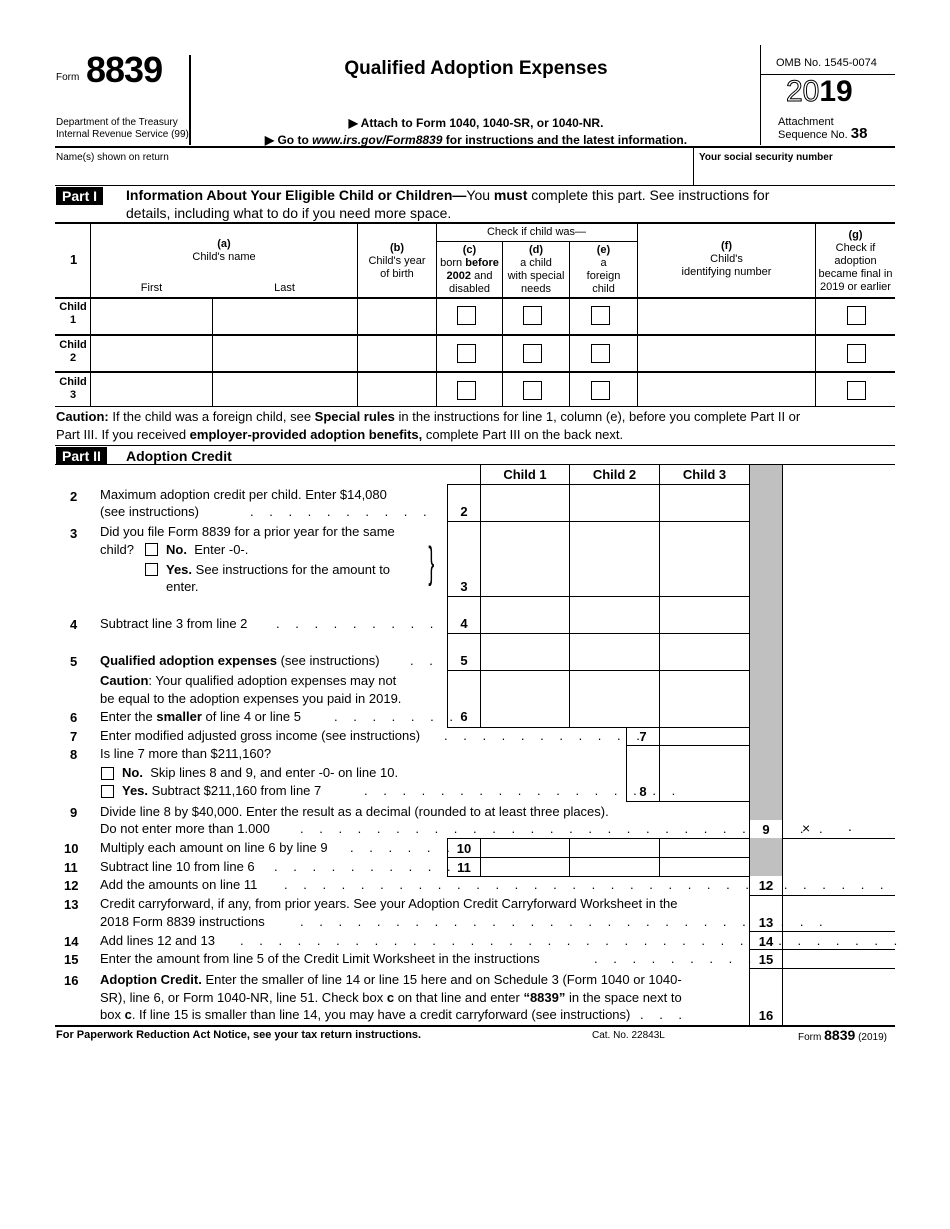  I want to click on col-a-first: First, so click(151, 288).